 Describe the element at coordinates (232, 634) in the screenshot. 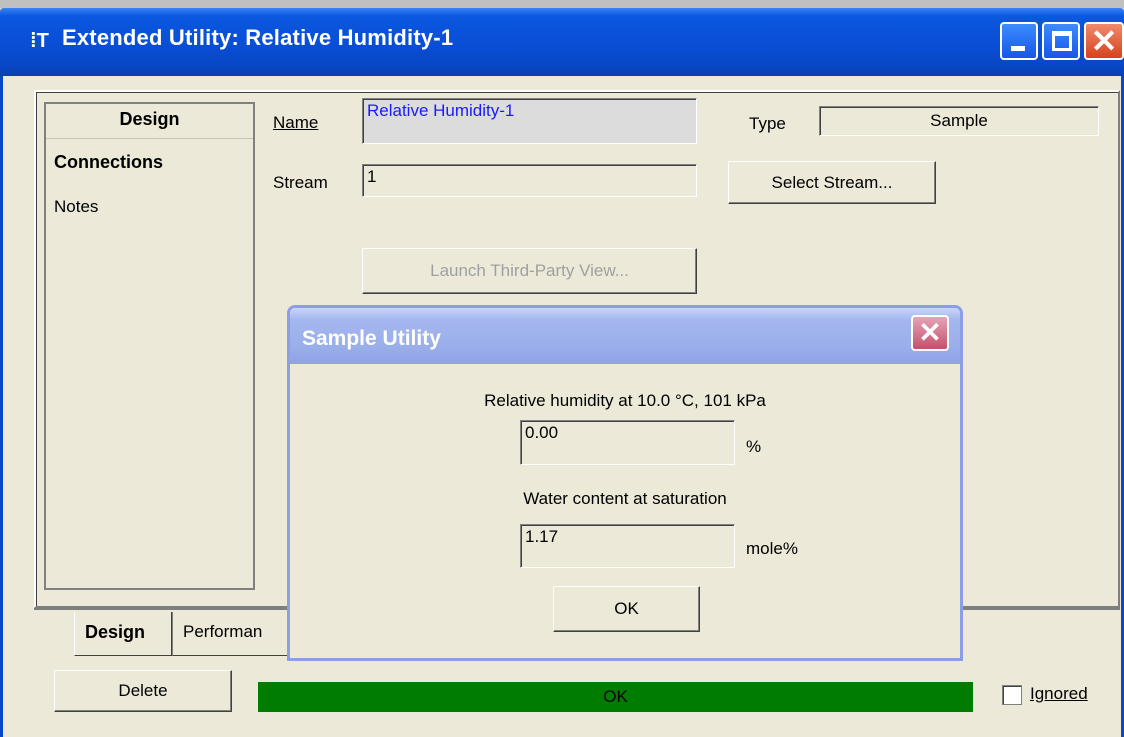

I see `tab-performance: Performan` at that location.